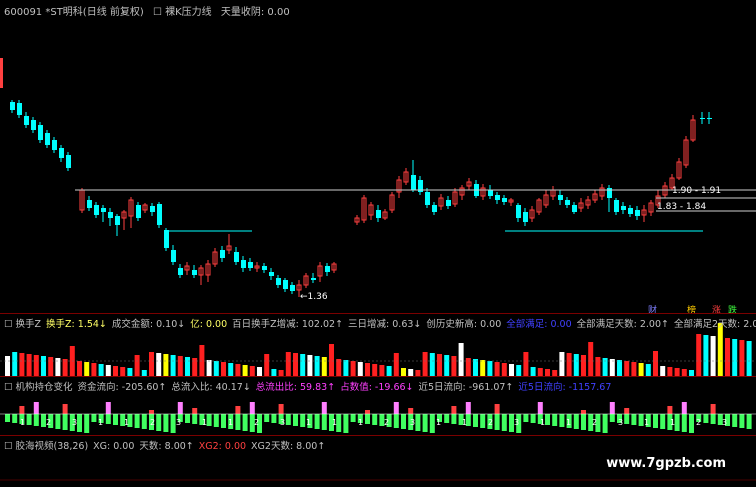  What do you see at coordinates (565, 387) in the screenshot?
I see `panel2-item: 近5日流向: -1157.67` at bounding box center [565, 387].